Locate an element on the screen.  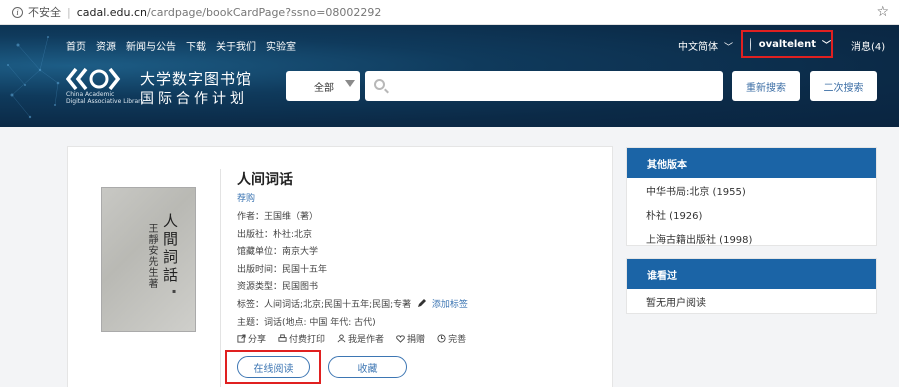
search-scope-value: 全部 is located at coordinates (324, 88).